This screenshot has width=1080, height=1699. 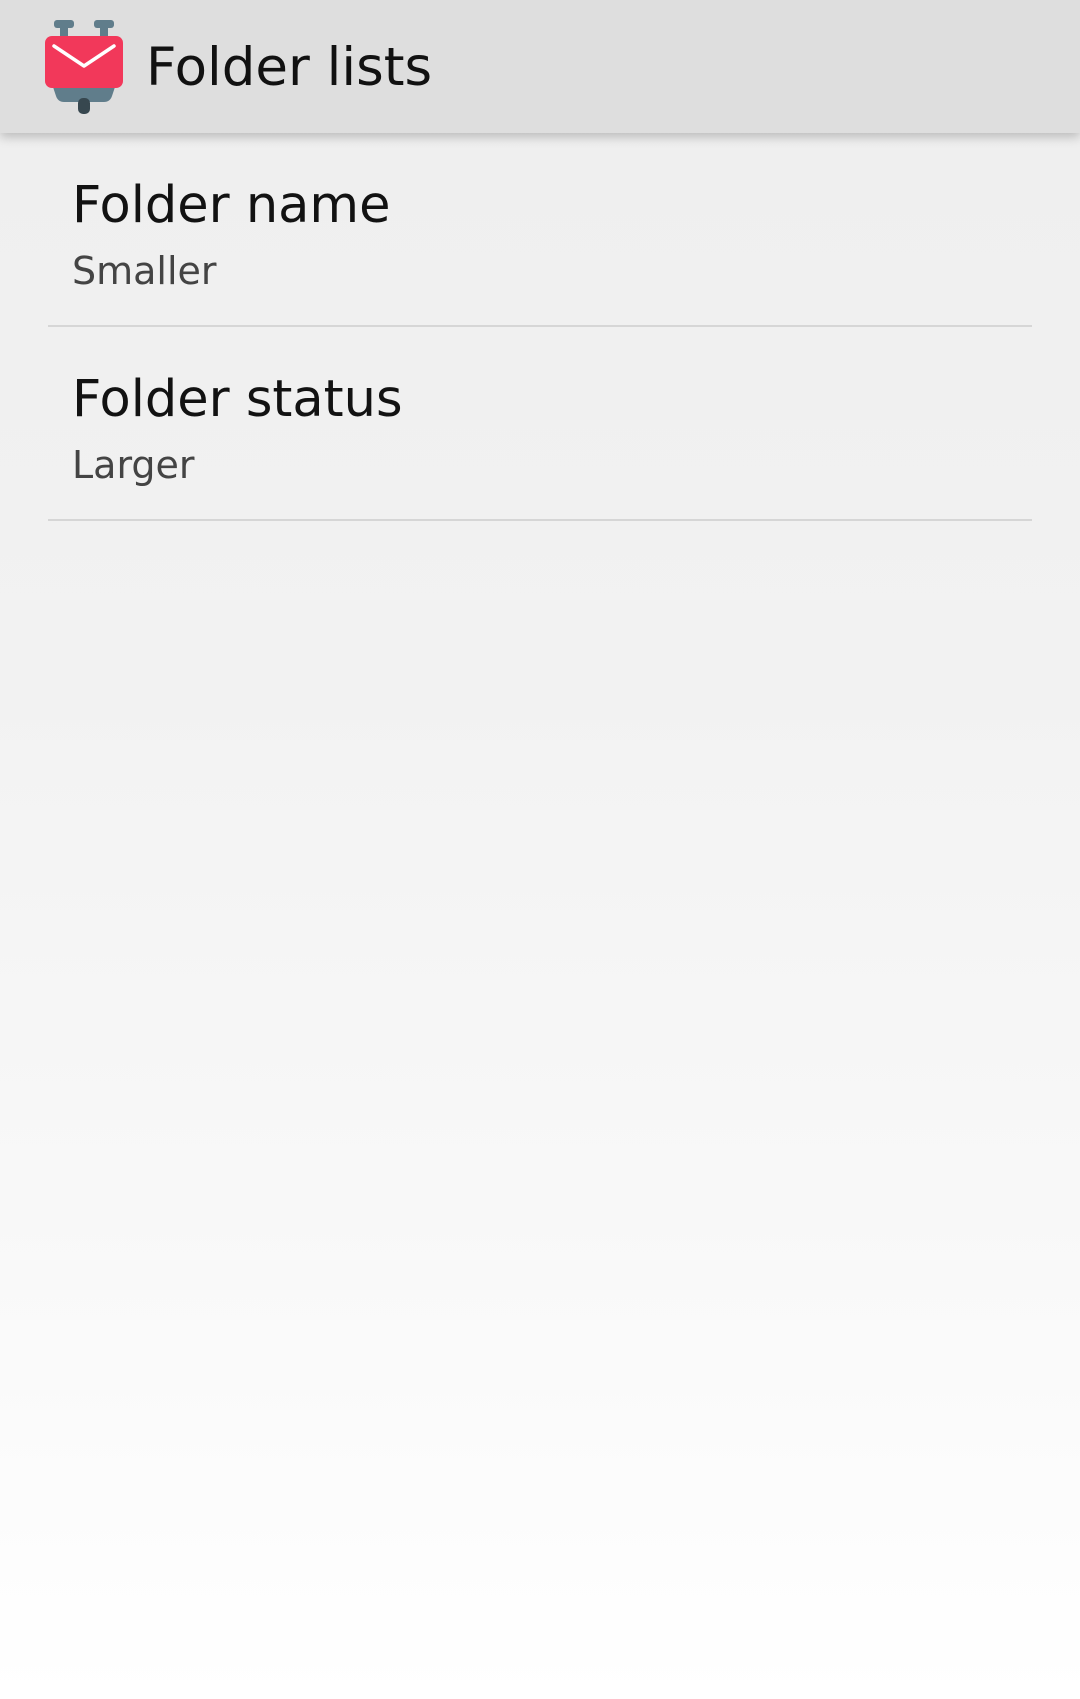 What do you see at coordinates (540, 424) in the screenshot?
I see `pref-folder-status: Folder status Larger` at bounding box center [540, 424].